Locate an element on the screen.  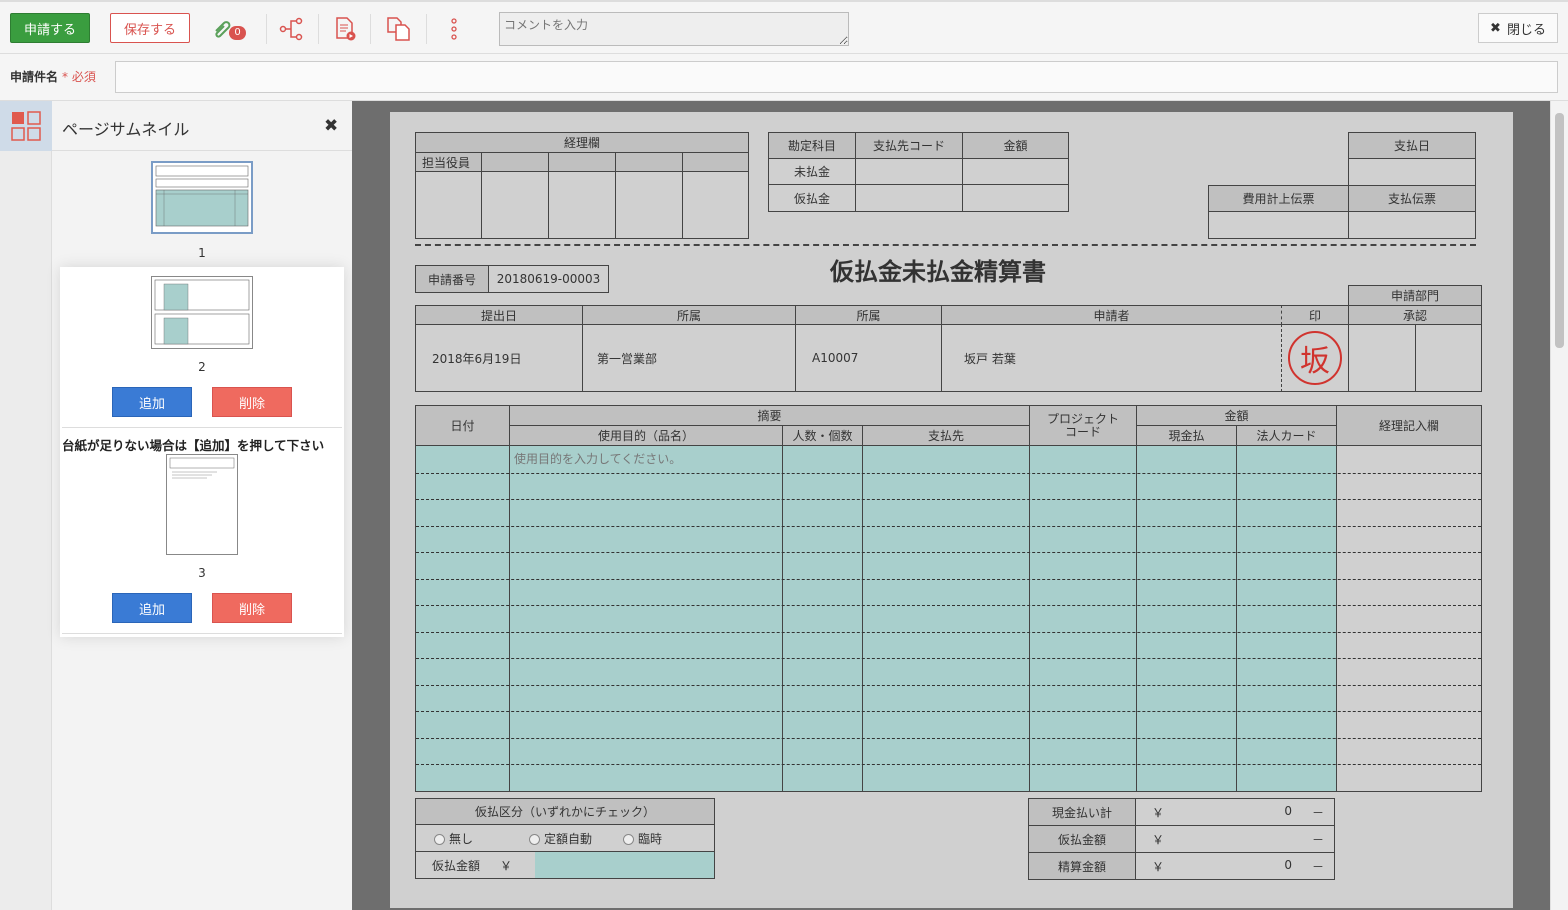
unpaid-payee-code is located at coordinates (909, 171).